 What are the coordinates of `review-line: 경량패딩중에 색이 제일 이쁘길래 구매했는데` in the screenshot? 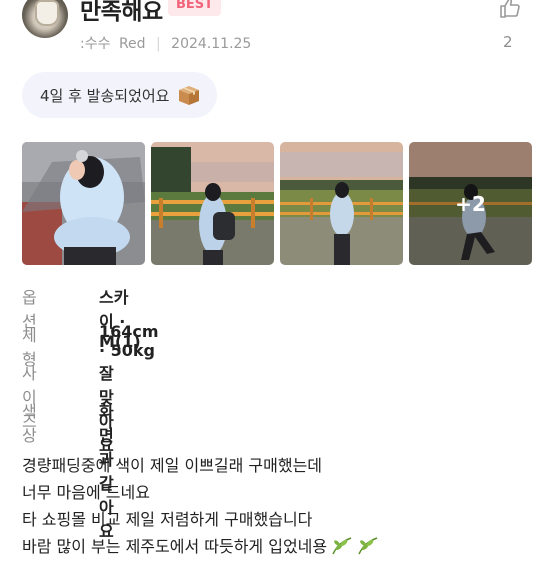 It's located at (172, 465).